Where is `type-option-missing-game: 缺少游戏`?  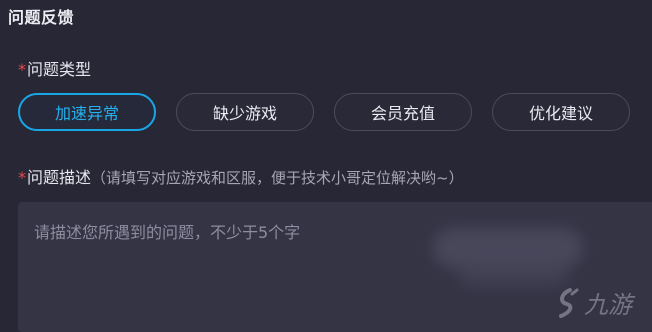
type-option-missing-game: 缺少游戏 is located at coordinates (245, 112).